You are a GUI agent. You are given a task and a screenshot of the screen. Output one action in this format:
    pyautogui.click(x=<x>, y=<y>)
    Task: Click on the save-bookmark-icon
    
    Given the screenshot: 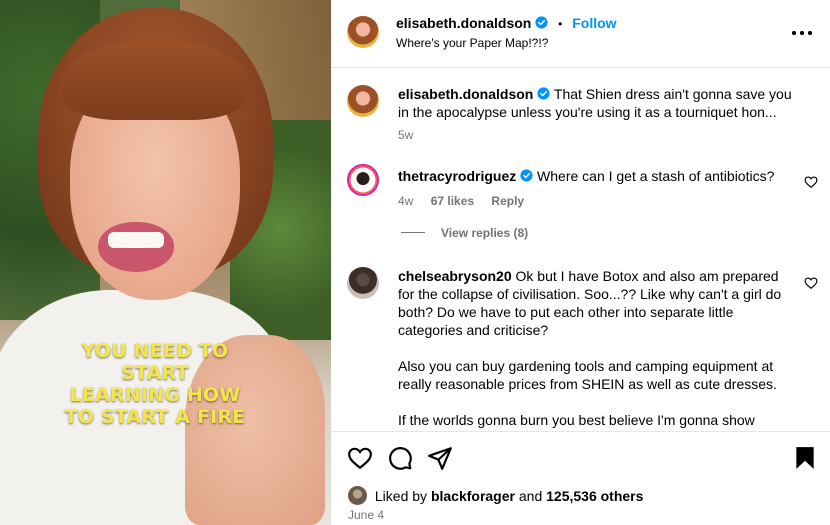 What is the action you would take?
    pyautogui.click(x=805, y=458)
    